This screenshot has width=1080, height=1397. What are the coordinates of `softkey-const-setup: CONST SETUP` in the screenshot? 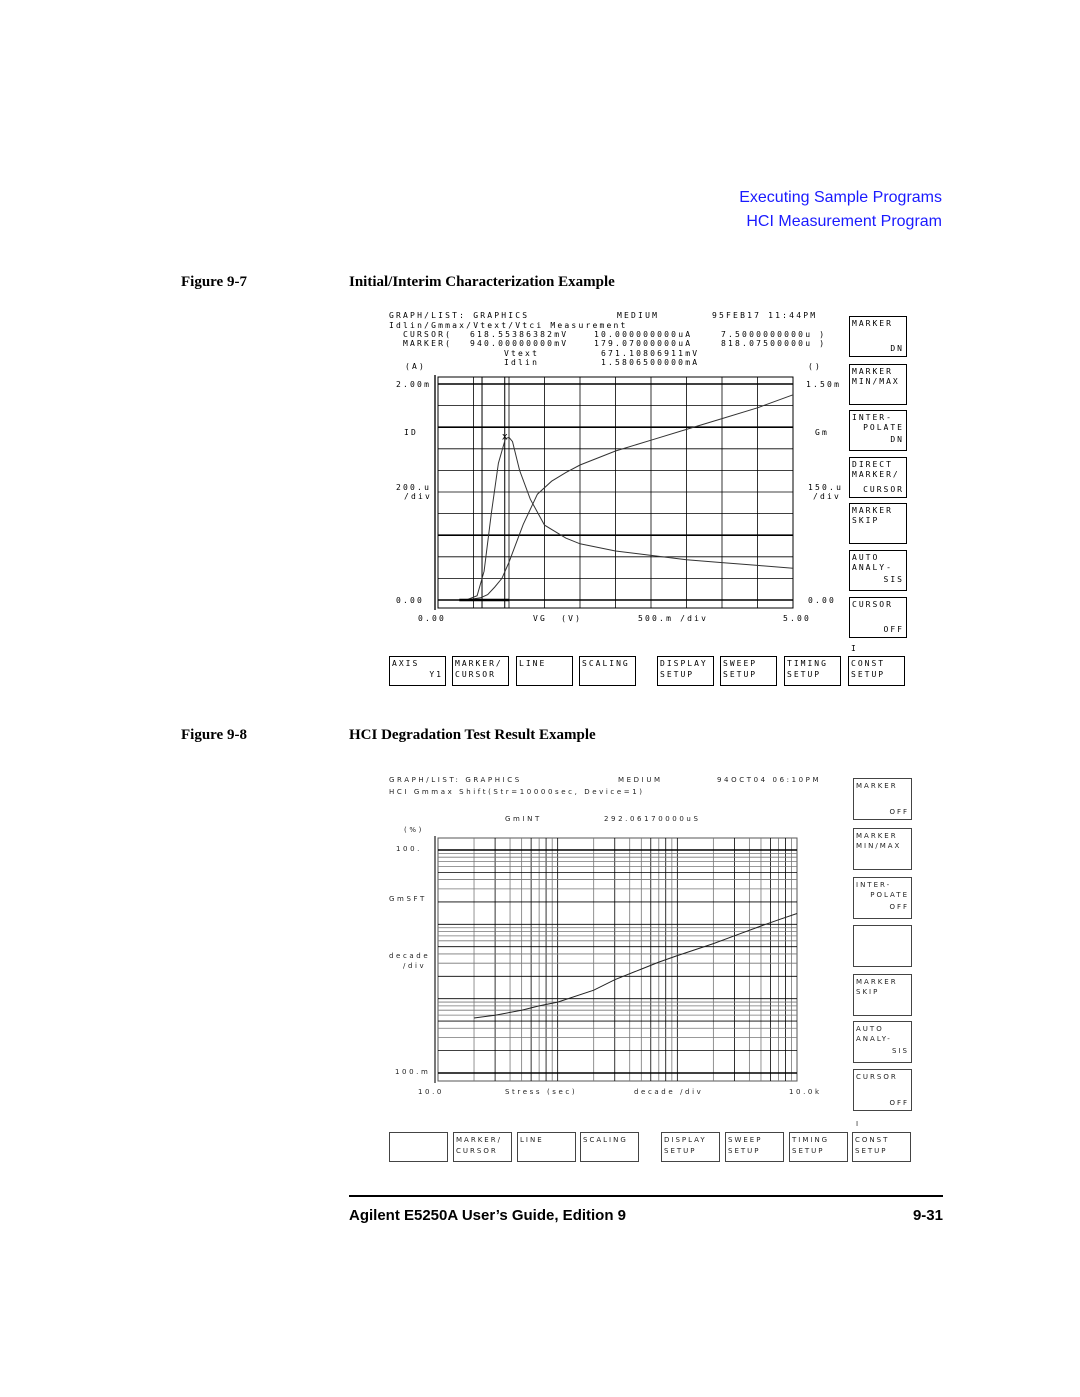 It's located at (881, 1147).